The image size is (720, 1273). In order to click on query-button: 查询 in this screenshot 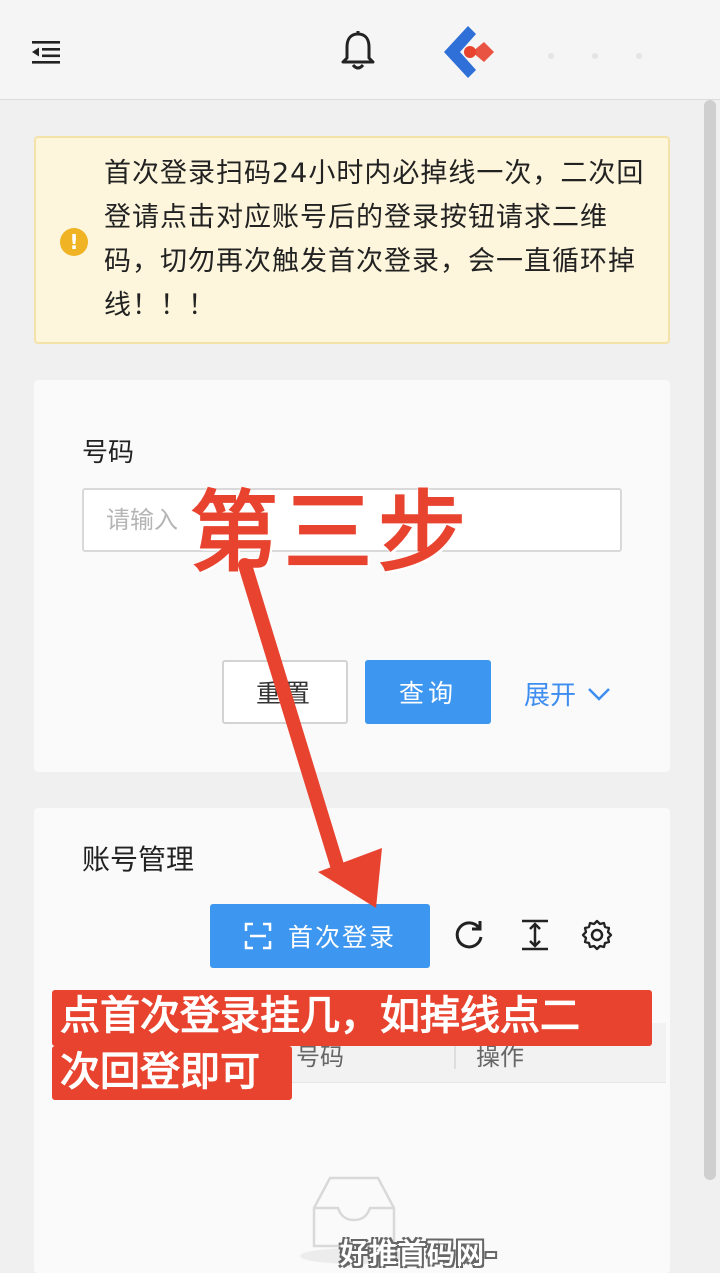, I will do `click(428, 692)`.